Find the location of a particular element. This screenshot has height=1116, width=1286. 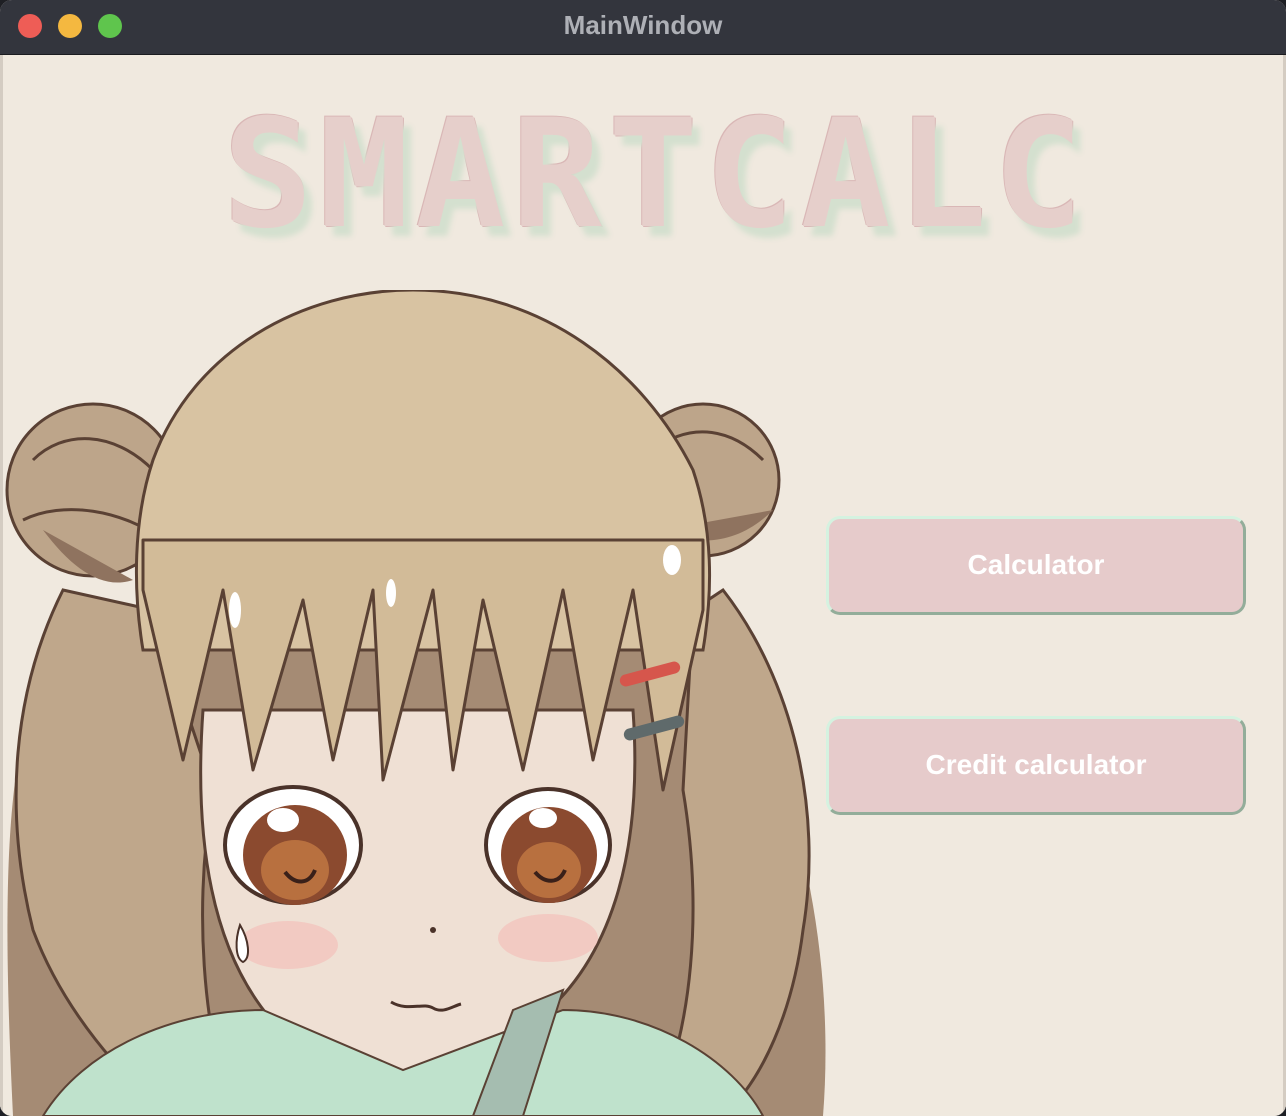

window-title: MainWindow is located at coordinates (643, 25).